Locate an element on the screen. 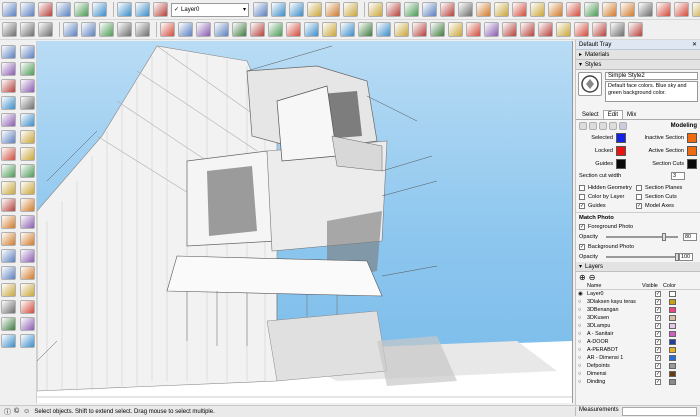  walk-icon is located at coordinates (27, 324).